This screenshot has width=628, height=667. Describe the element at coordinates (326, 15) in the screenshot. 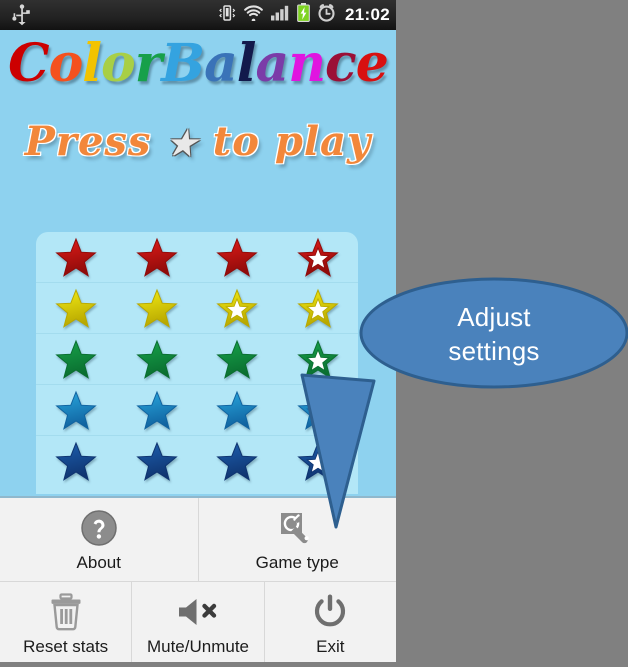

I see `alarm-icon` at that location.